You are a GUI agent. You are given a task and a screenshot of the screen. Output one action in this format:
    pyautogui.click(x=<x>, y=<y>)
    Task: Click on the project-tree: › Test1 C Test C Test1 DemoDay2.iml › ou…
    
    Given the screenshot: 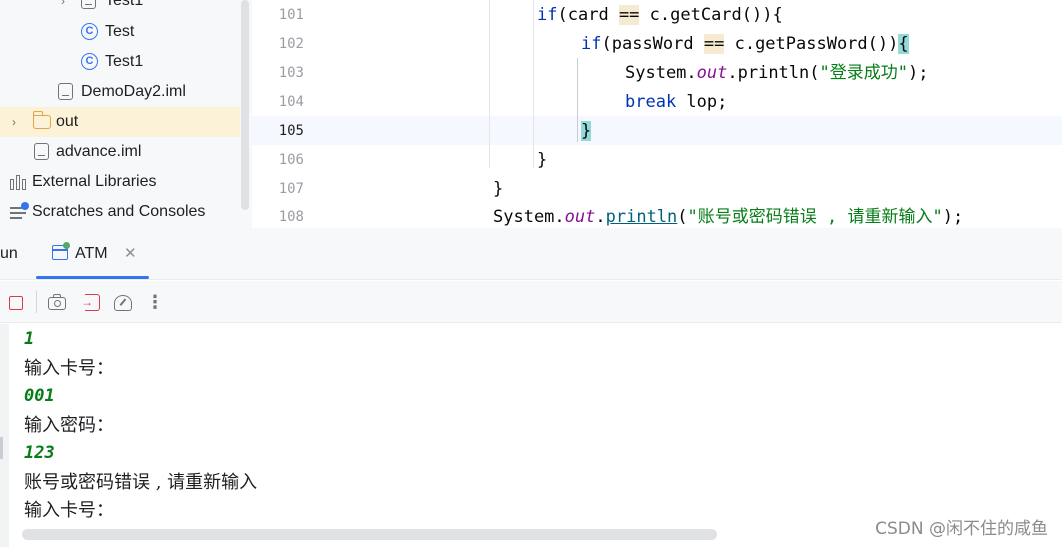 What is the action you would take?
    pyautogui.click(x=126, y=114)
    